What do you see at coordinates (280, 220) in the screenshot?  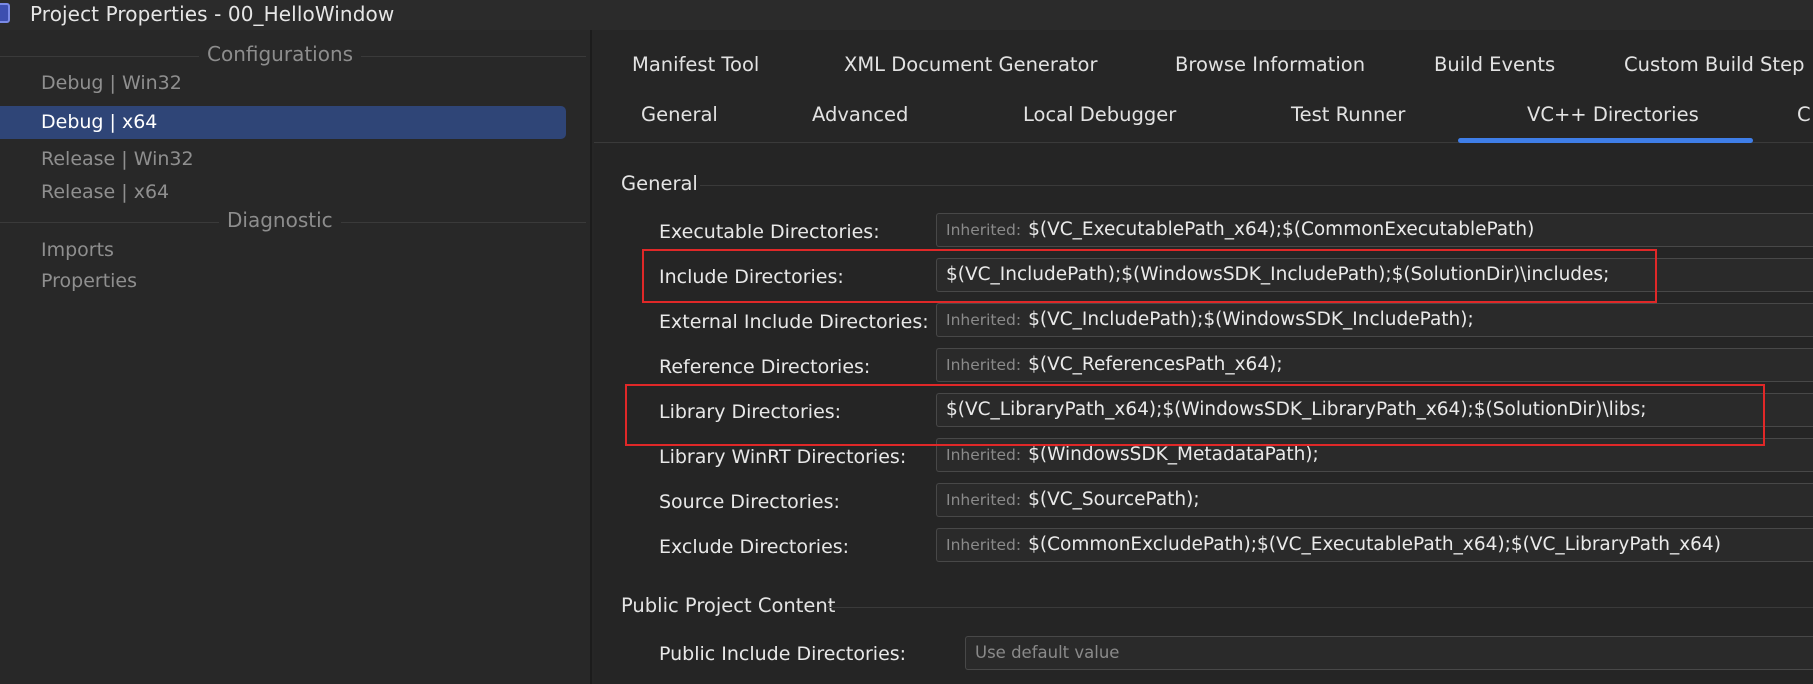 I see `section-title: Diagnostic` at bounding box center [280, 220].